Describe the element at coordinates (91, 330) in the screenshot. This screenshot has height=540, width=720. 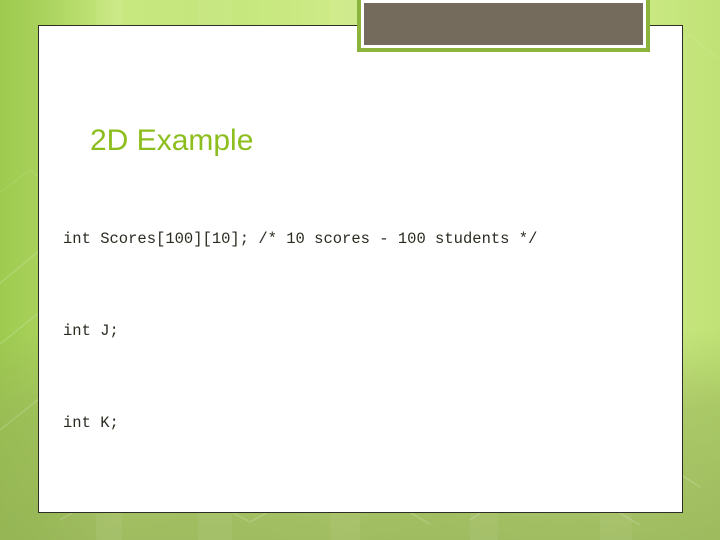
I see `code-line: int J;` at that location.